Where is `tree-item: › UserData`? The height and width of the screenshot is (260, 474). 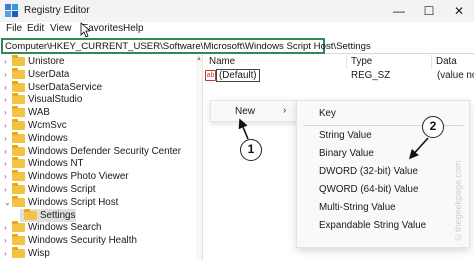 tree-item: › UserData is located at coordinates (98, 74).